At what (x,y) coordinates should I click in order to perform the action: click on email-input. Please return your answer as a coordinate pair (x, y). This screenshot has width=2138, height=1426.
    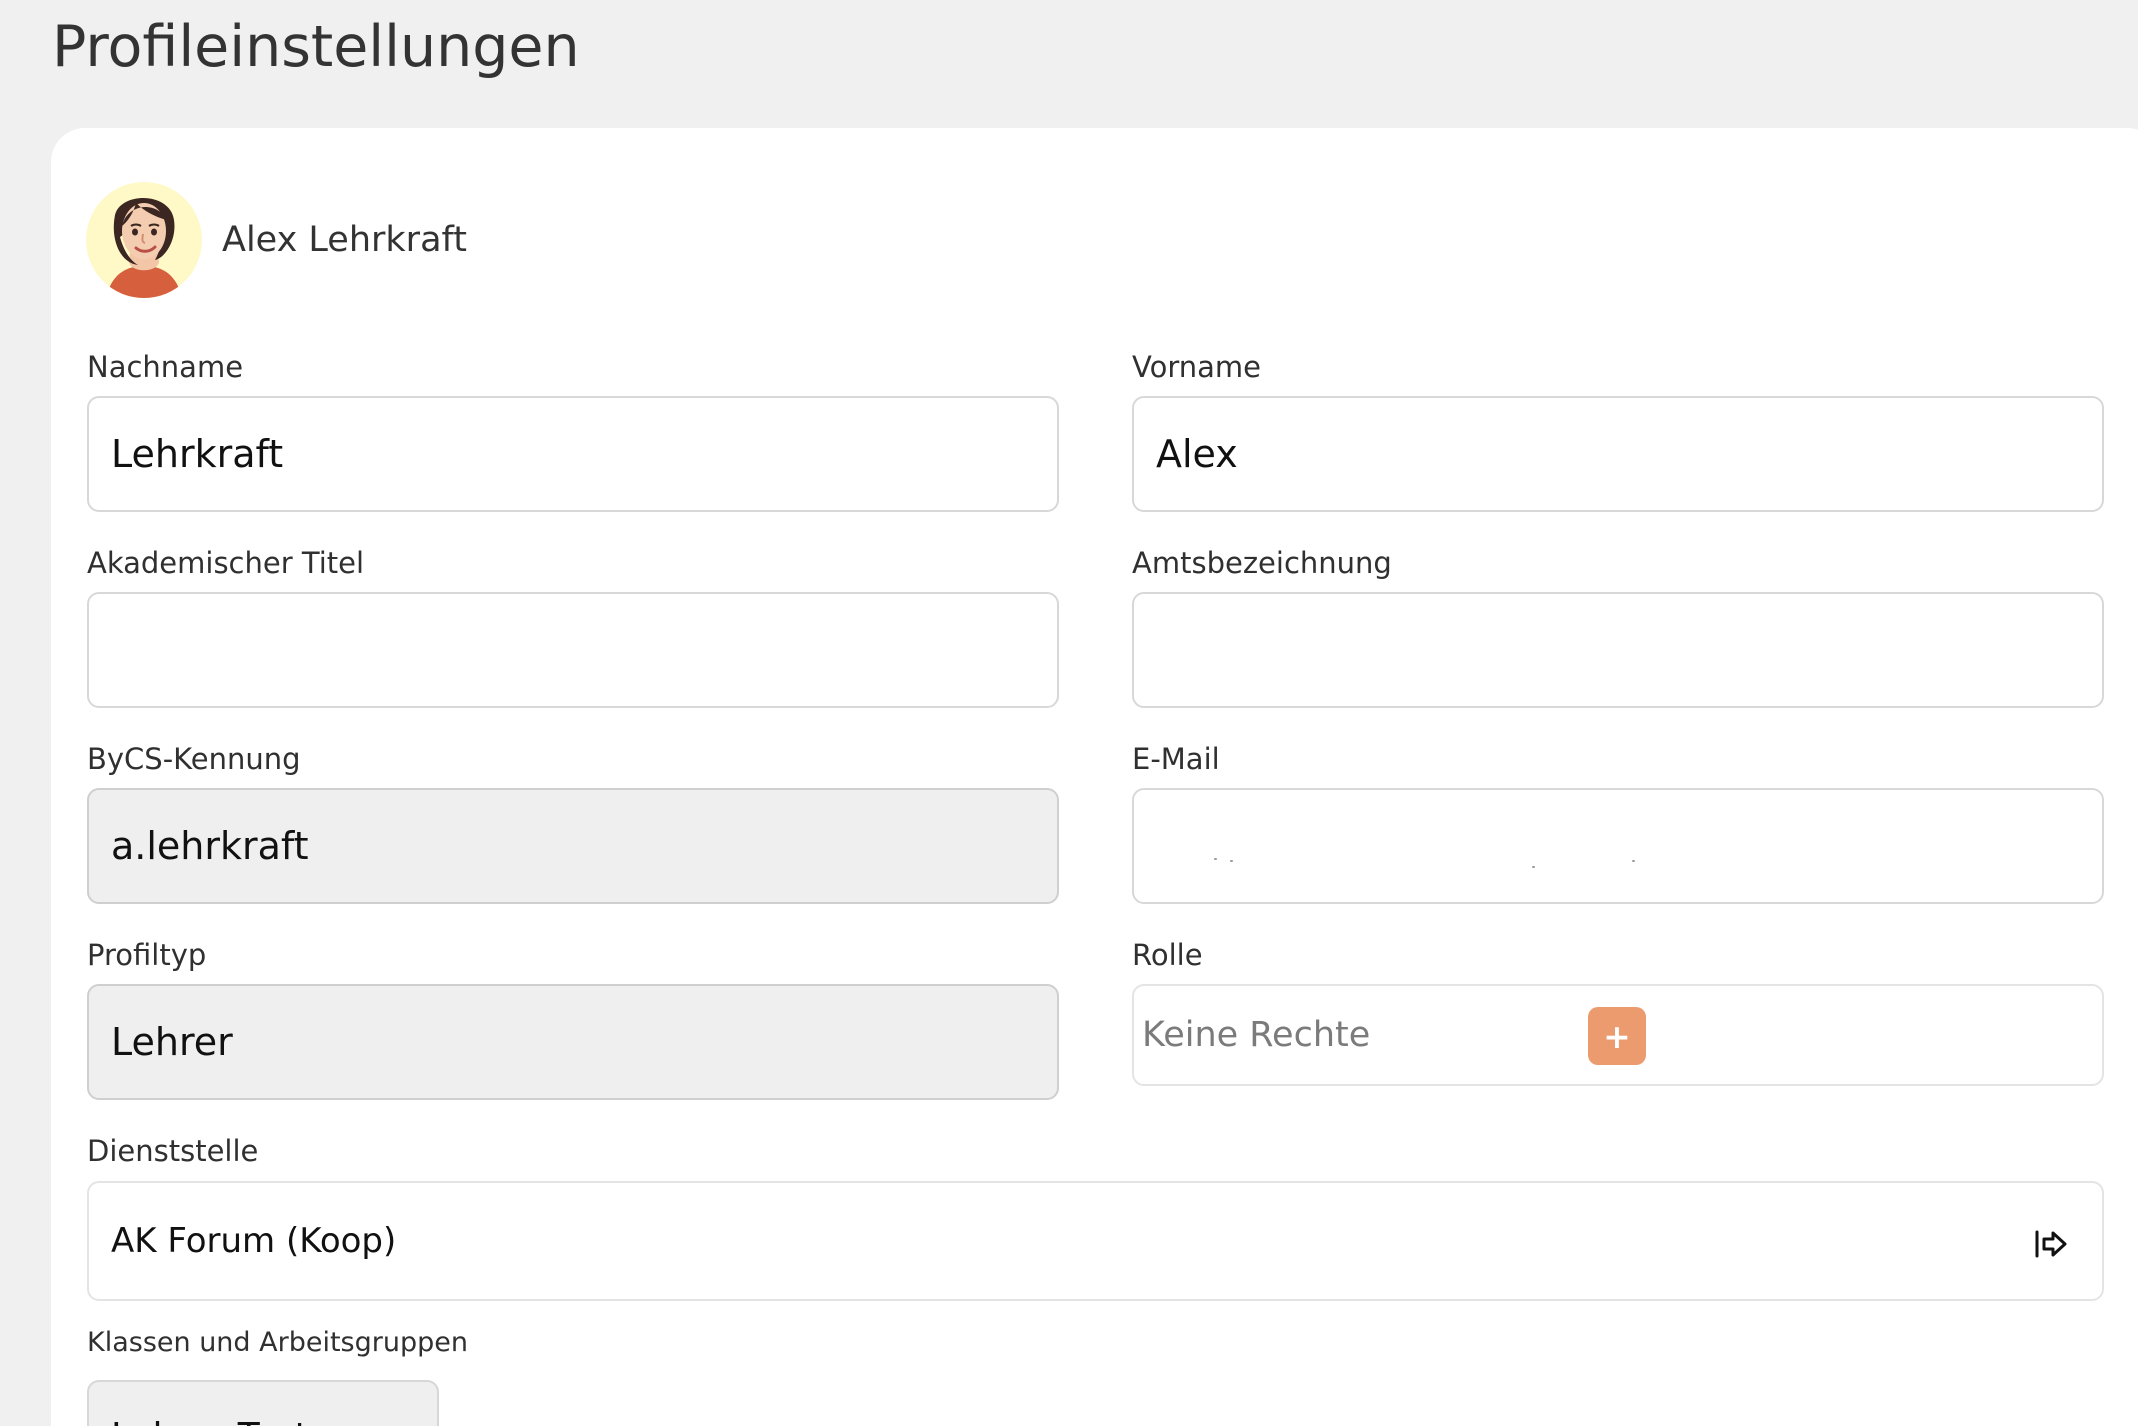
    Looking at the image, I should click on (1618, 846).